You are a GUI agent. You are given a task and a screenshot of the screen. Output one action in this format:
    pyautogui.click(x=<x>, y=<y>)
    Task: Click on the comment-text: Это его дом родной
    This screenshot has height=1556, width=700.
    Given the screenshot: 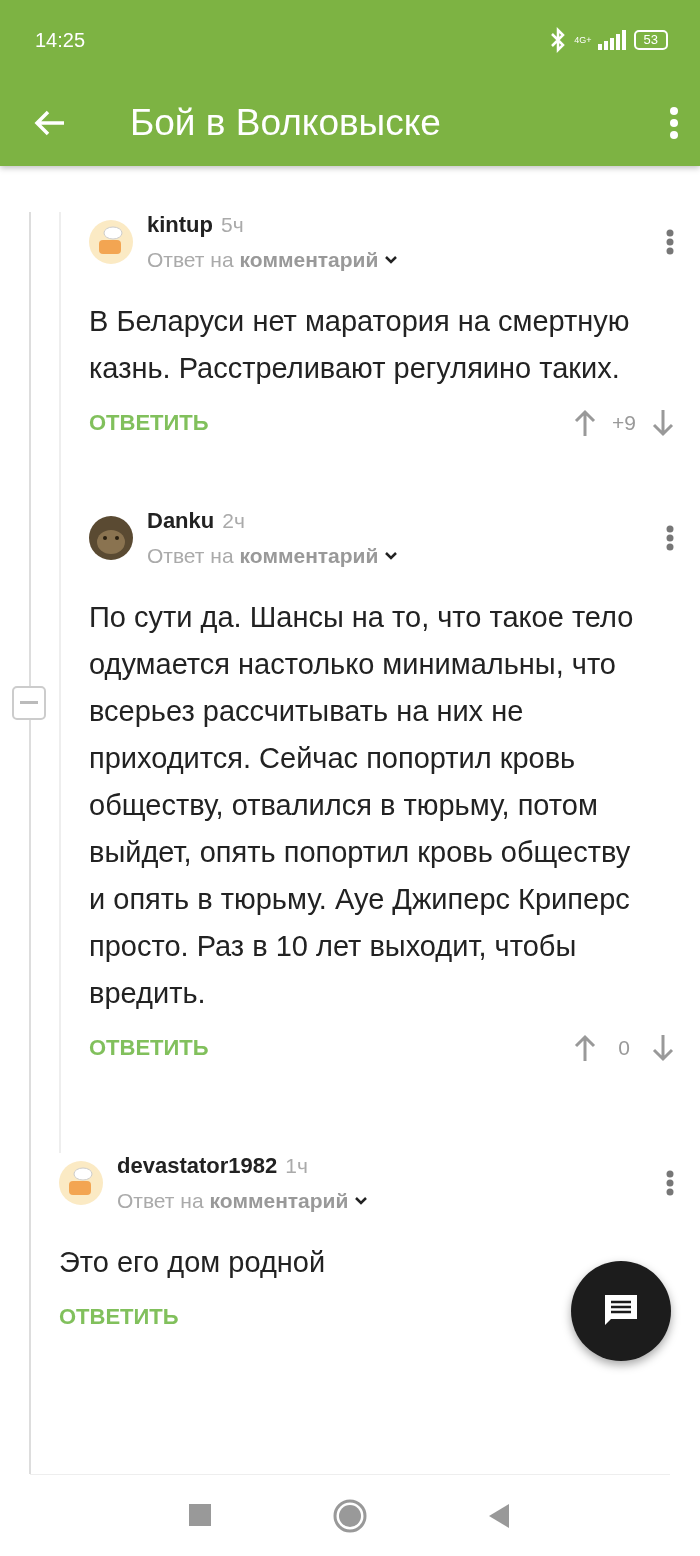 What is the action you would take?
    pyautogui.click(x=193, y=1262)
    